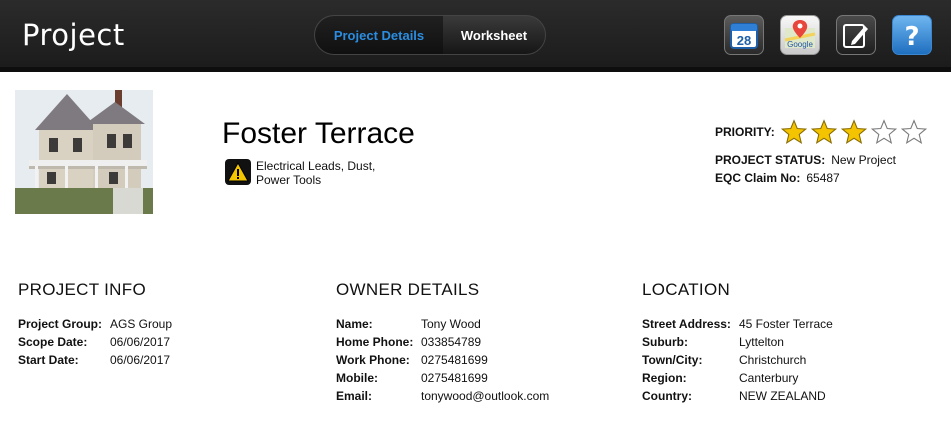 Image resolution: width=951 pixels, height=440 pixels. I want to click on location-label: Region:, so click(664, 378).